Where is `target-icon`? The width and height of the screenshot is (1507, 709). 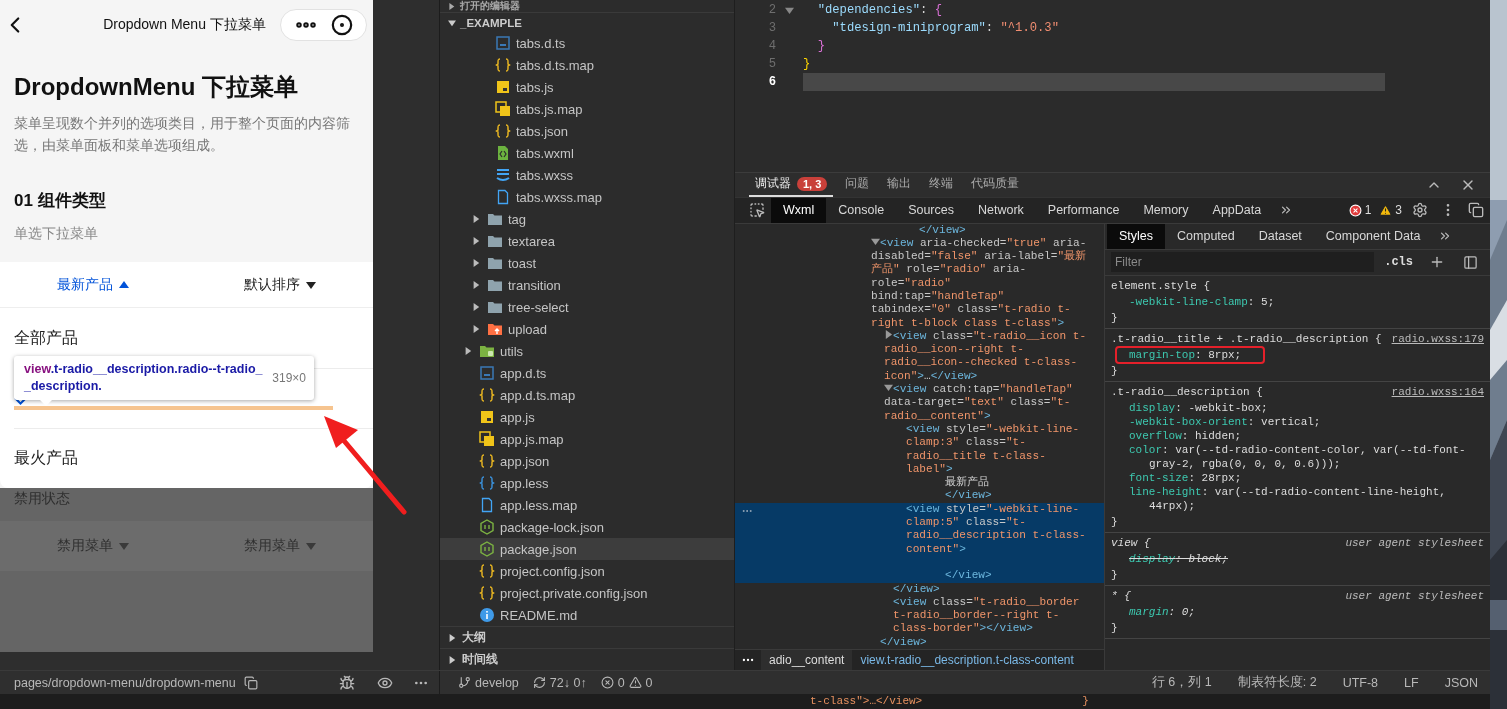 target-icon is located at coordinates (342, 25).